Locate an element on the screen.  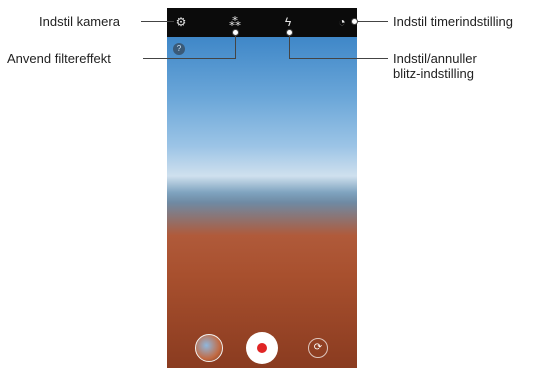
record-dot is located at coordinates (262, 348).